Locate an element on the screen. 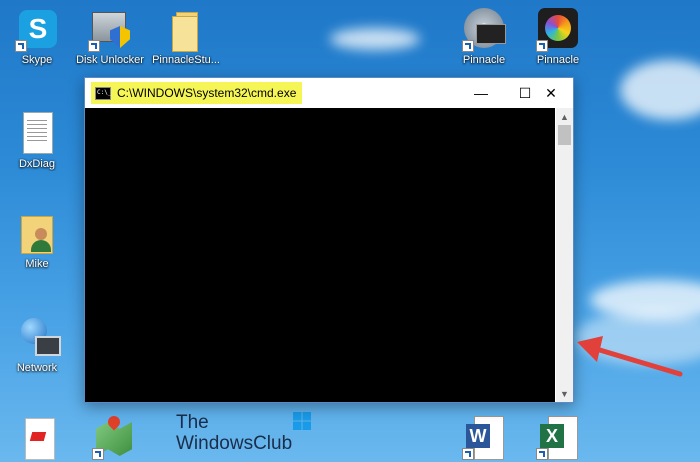 This screenshot has width=700, height=462. desktop-icon-label: Mike is located at coordinates (37, 264).